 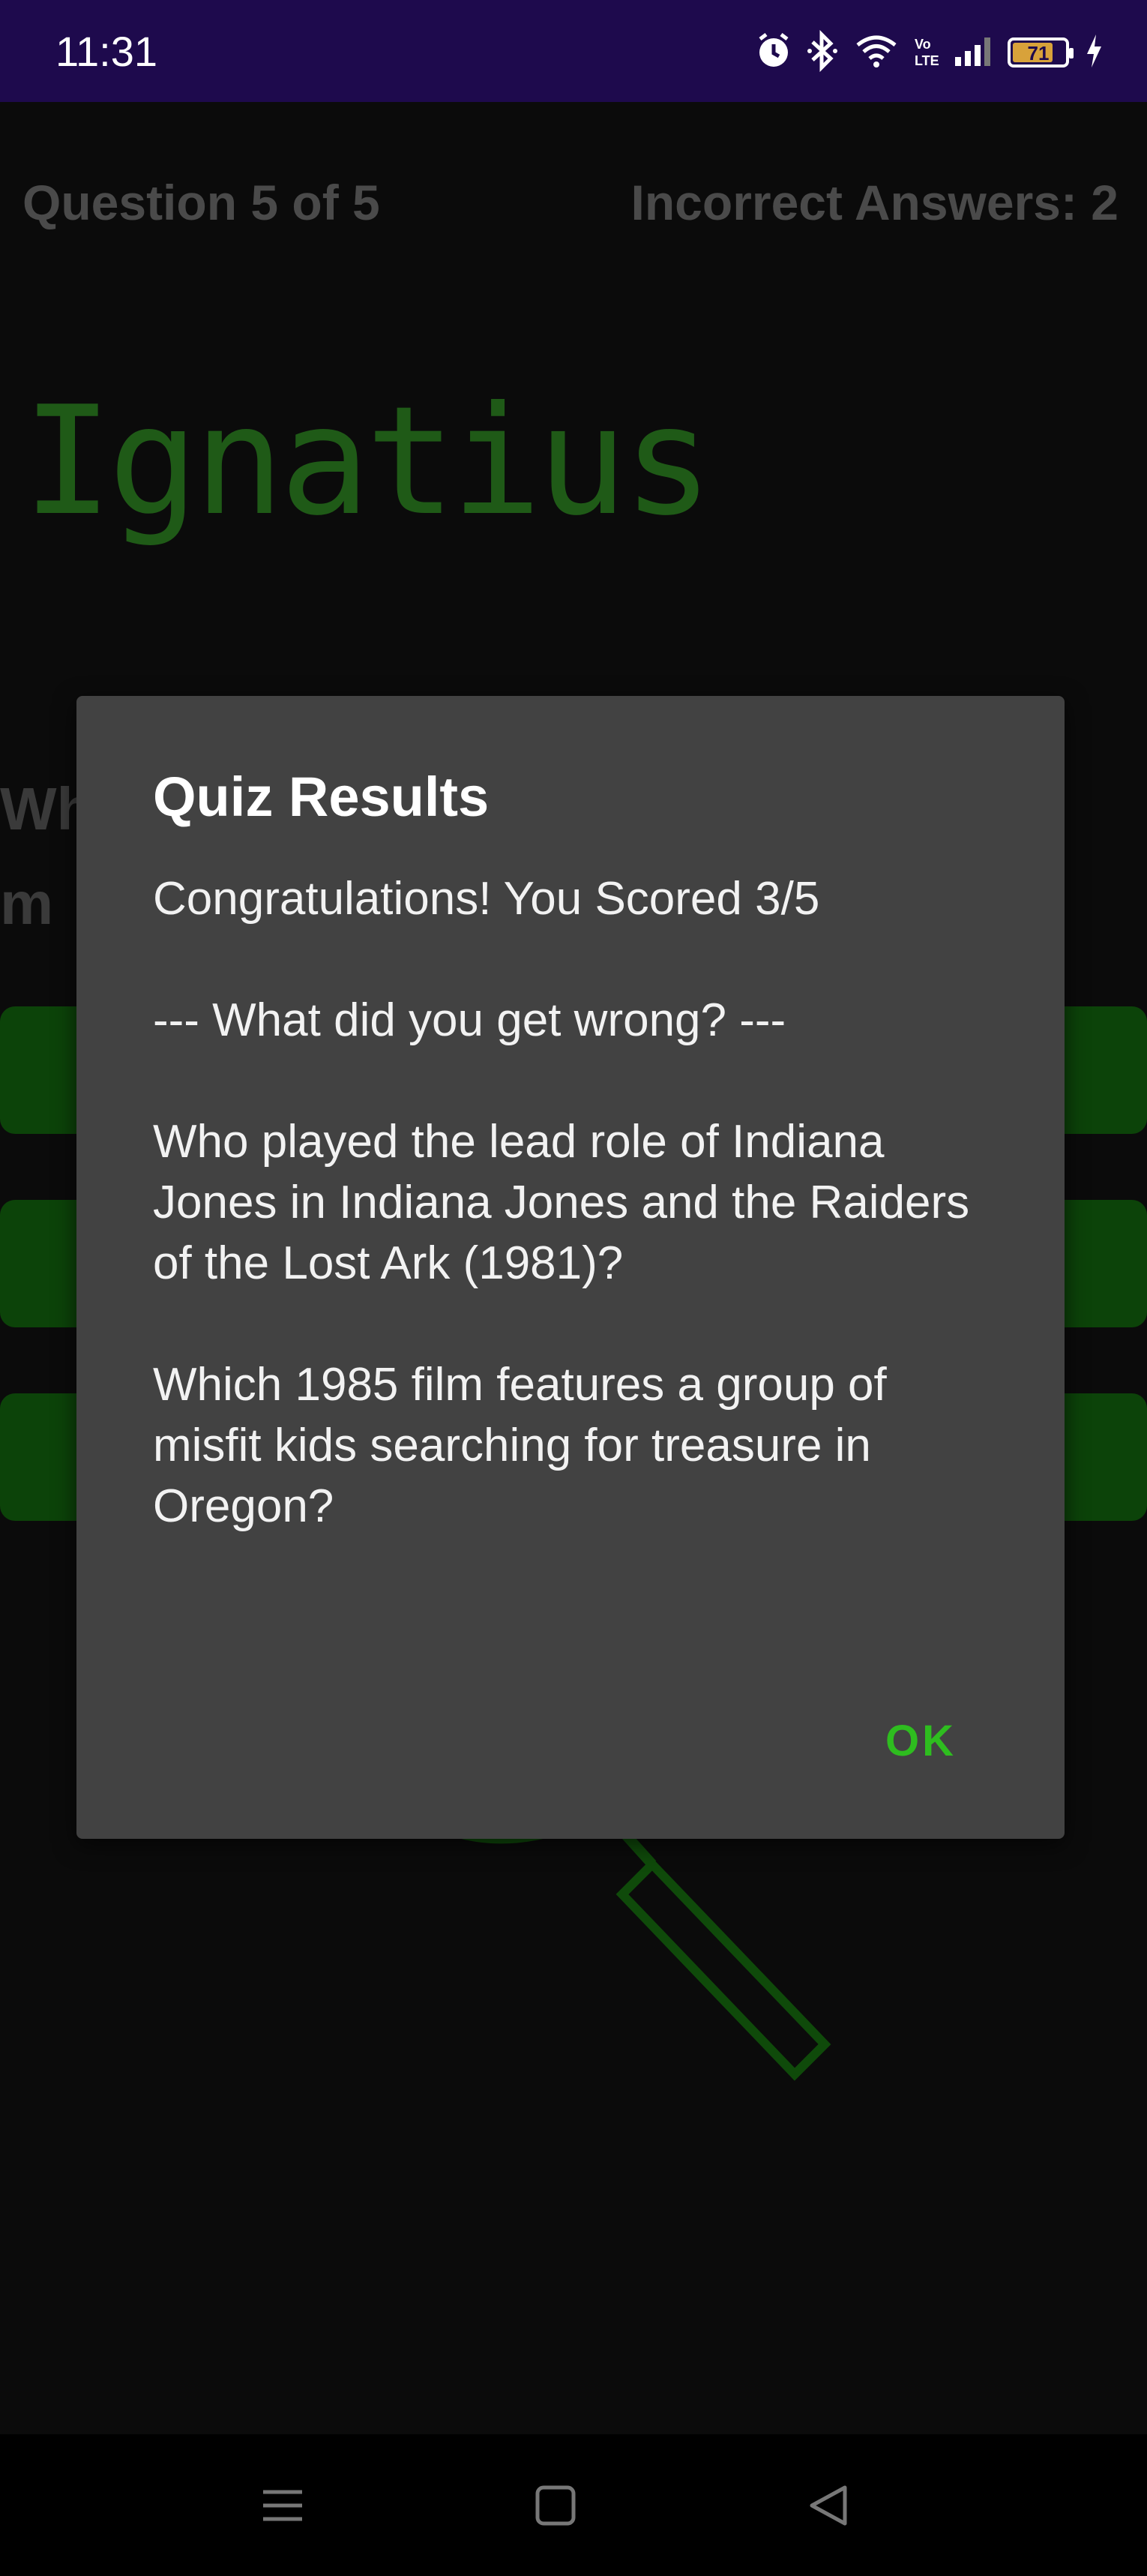 I want to click on status-icons: Vo LTE 71, so click(x=930, y=52).